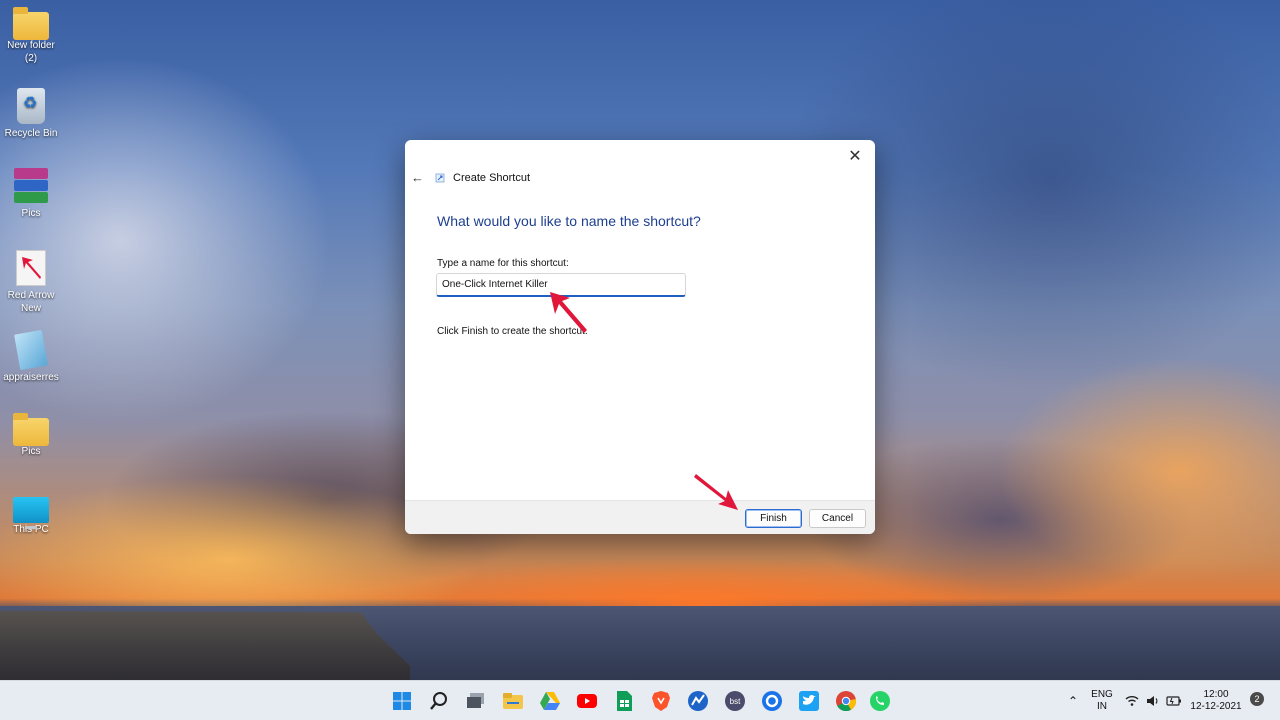 The height and width of the screenshot is (720, 1280). Describe the element at coordinates (837, 518) in the screenshot. I see `cancel-button: Cancel` at that location.